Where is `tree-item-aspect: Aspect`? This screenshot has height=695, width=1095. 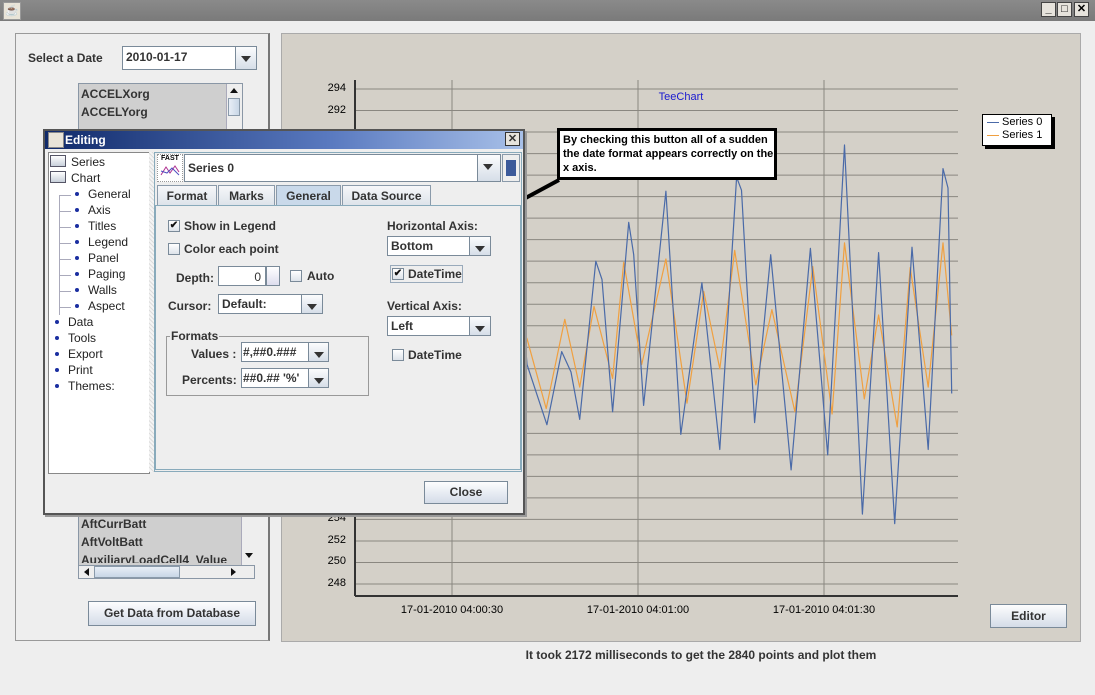
tree-item-aspect: Aspect is located at coordinates (100, 306).